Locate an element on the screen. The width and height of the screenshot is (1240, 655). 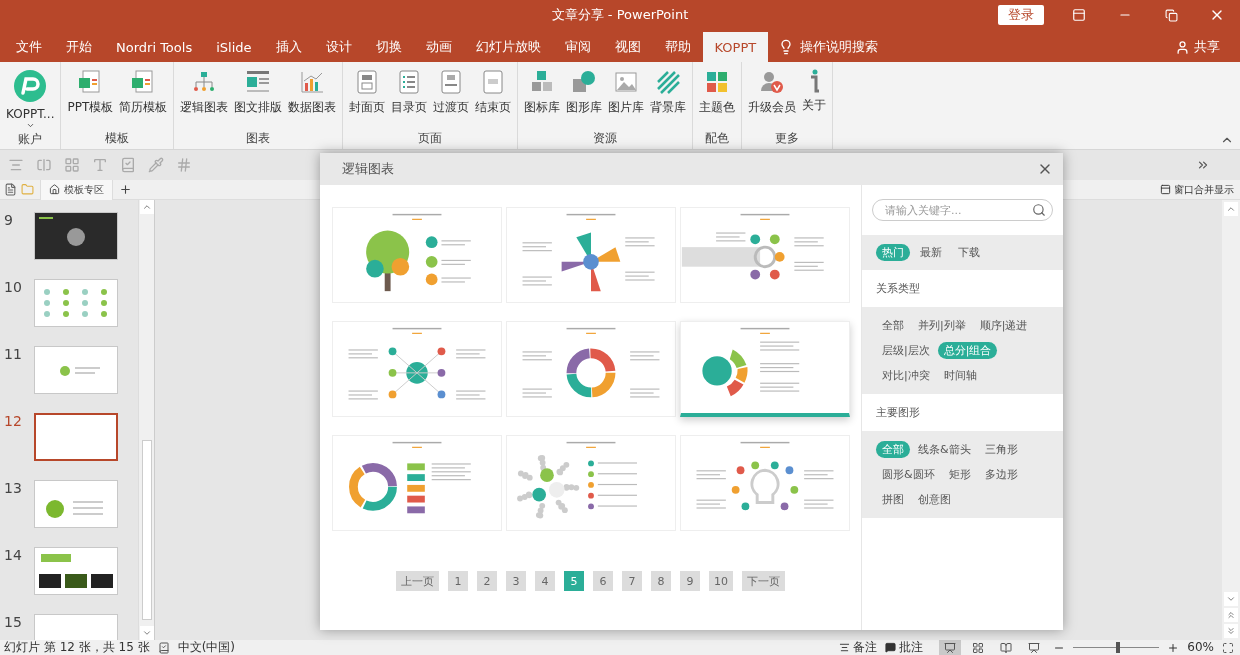
page-button: 1 is located at coordinates (458, 581).